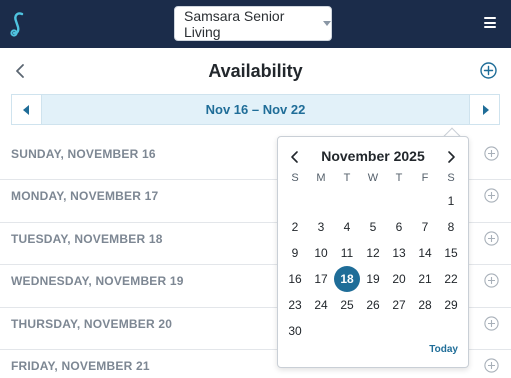  I want to click on calendar-day: 19, so click(373, 279).